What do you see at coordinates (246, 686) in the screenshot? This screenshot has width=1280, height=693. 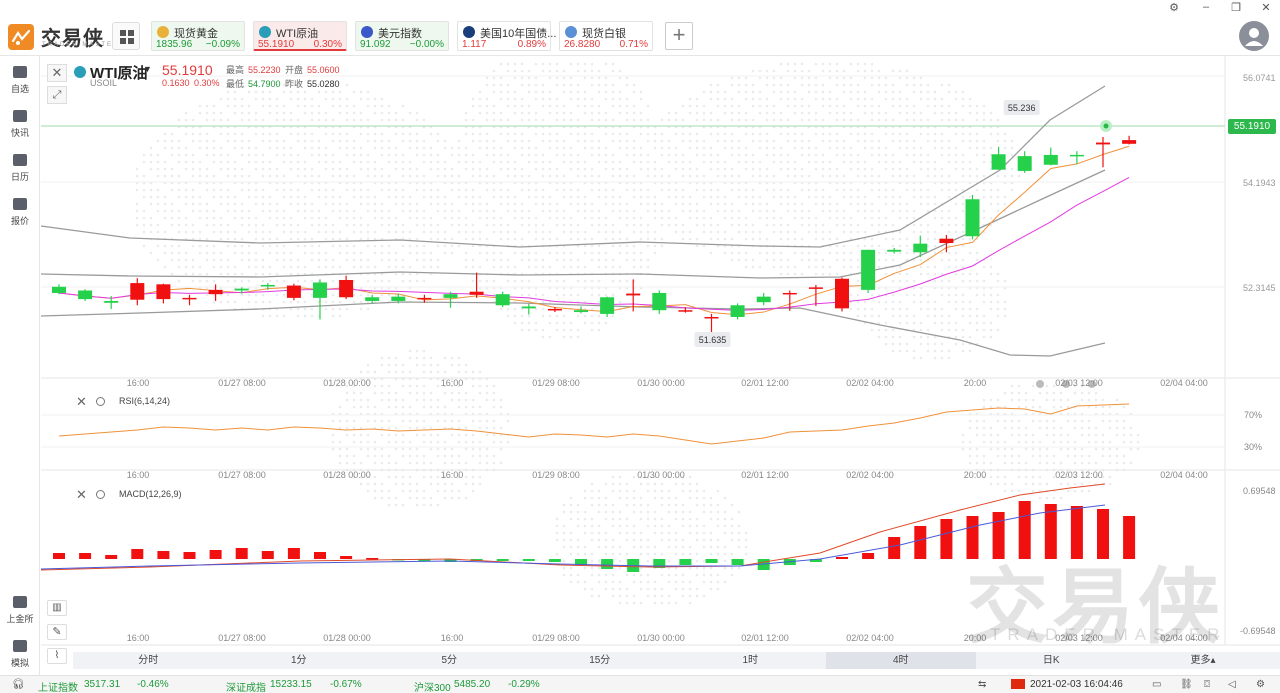 I see `index-name: 深证成指` at bounding box center [246, 686].